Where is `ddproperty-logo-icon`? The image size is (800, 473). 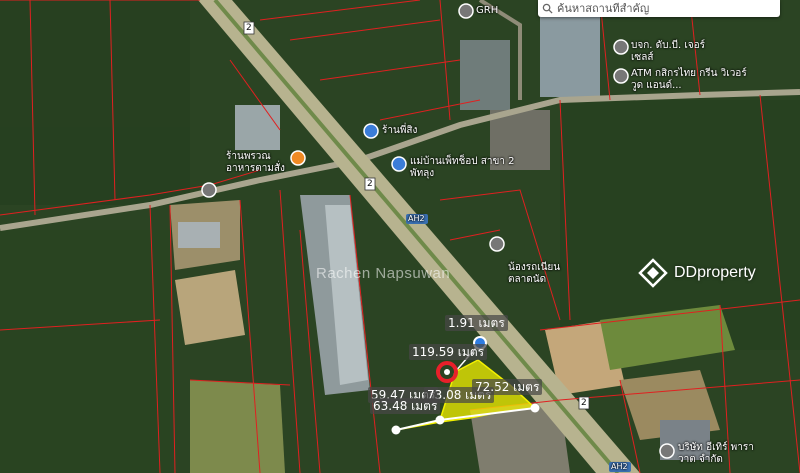
ddproperty-logo-icon is located at coordinates (653, 273).